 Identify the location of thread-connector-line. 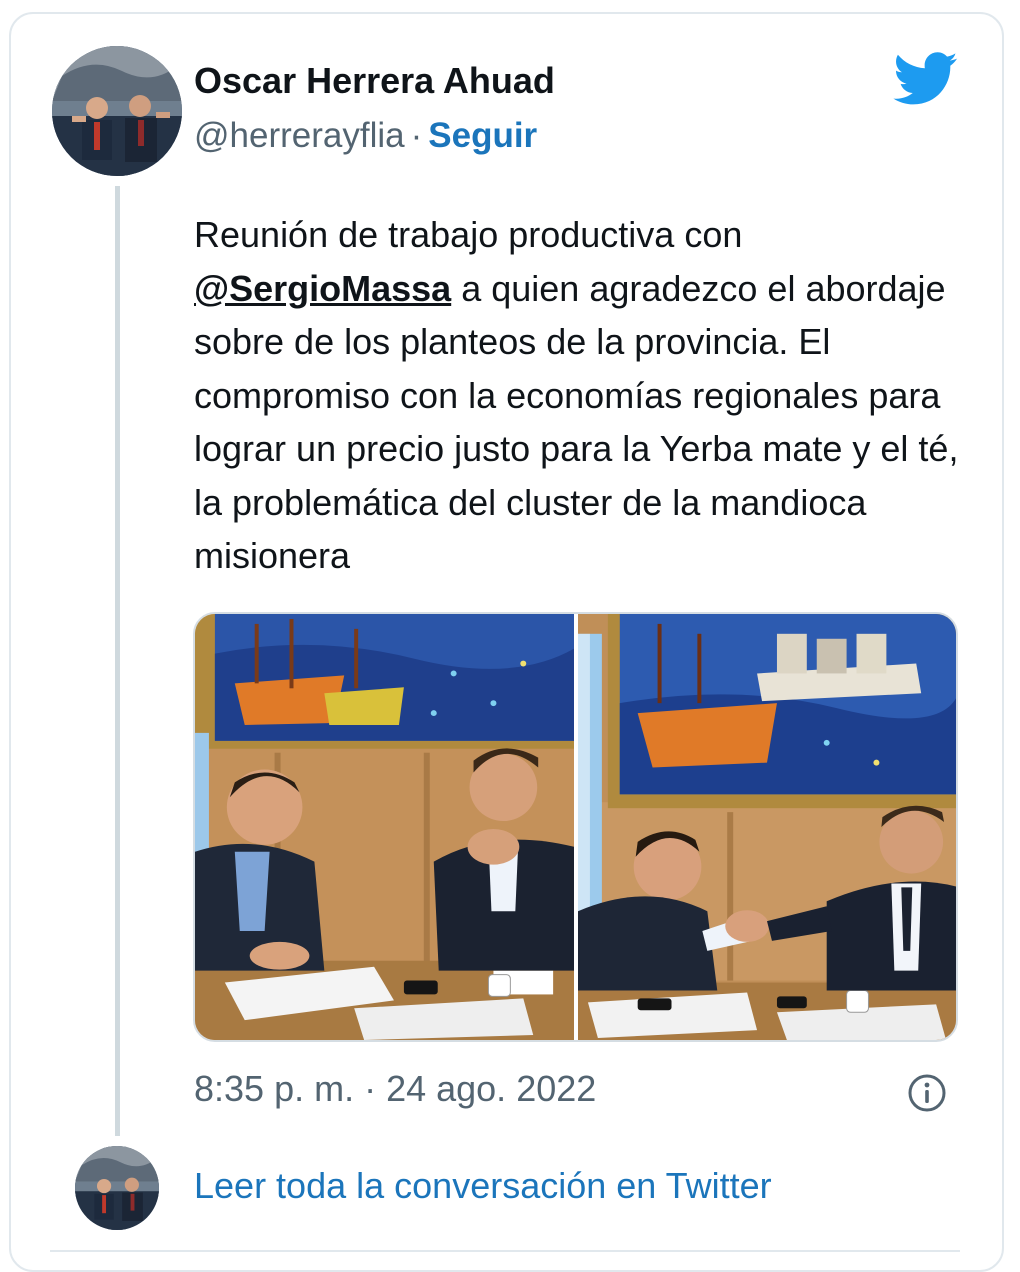
(117, 661).